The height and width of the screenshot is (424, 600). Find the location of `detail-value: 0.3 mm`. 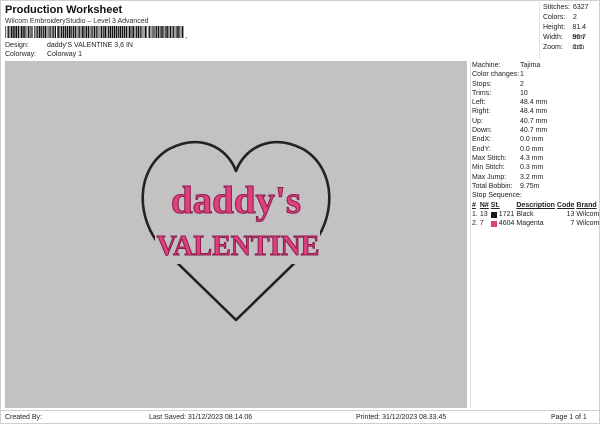

detail-value: 0.3 mm is located at coordinates (532, 168).